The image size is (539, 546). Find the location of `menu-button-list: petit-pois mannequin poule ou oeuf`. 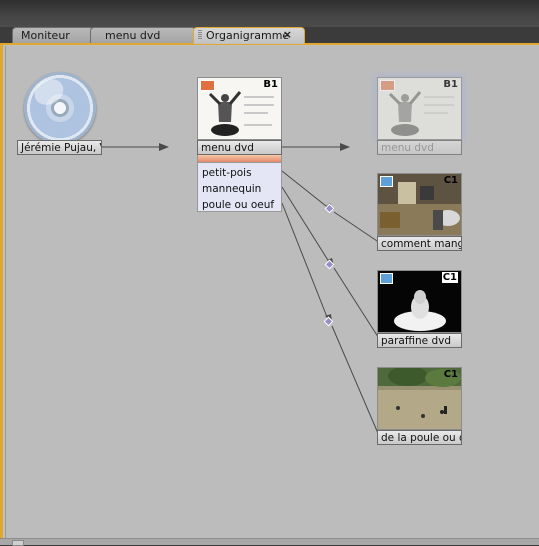

menu-button-list: petit-pois mannequin poule ou oeuf is located at coordinates (239, 187).